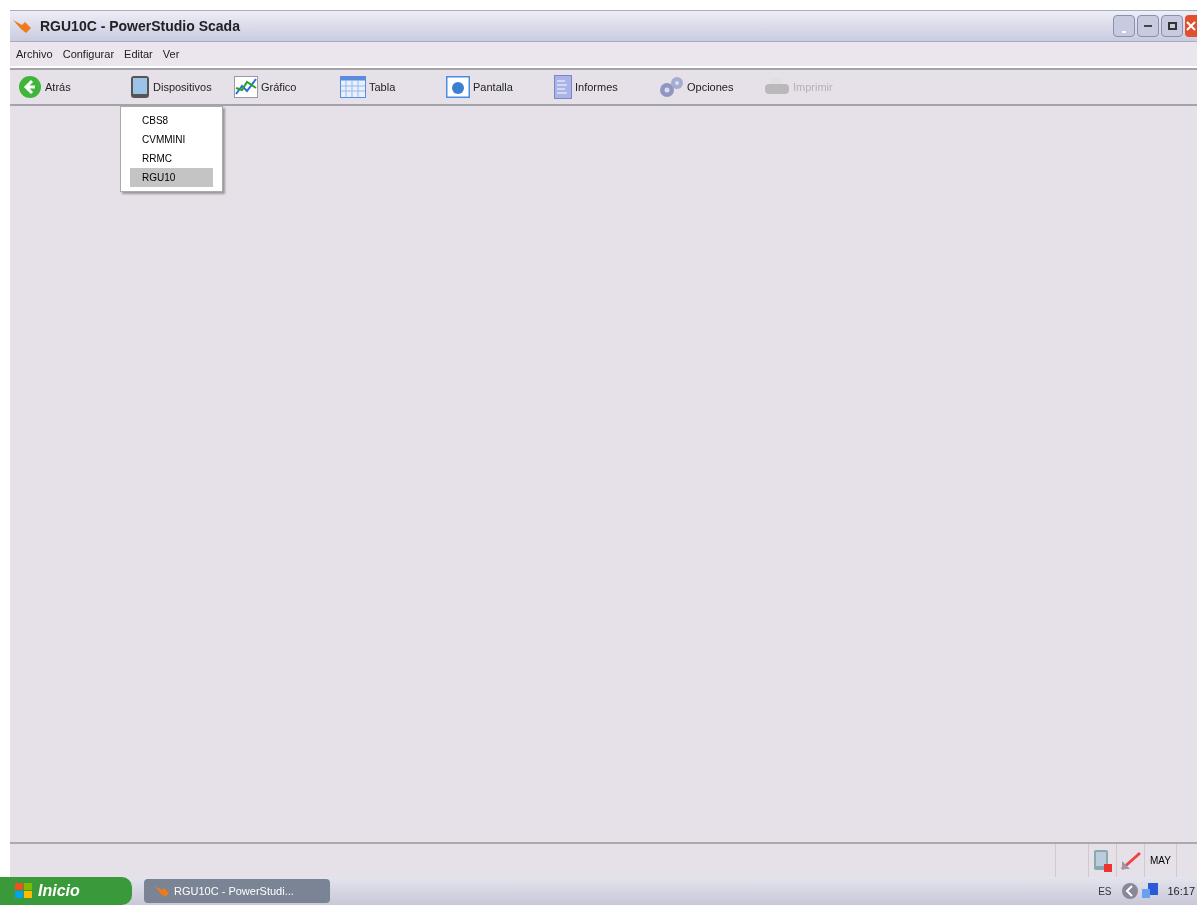 This screenshot has width=1197, height=905. What do you see at coordinates (671, 87) in the screenshot?
I see `gears-icon` at bounding box center [671, 87].